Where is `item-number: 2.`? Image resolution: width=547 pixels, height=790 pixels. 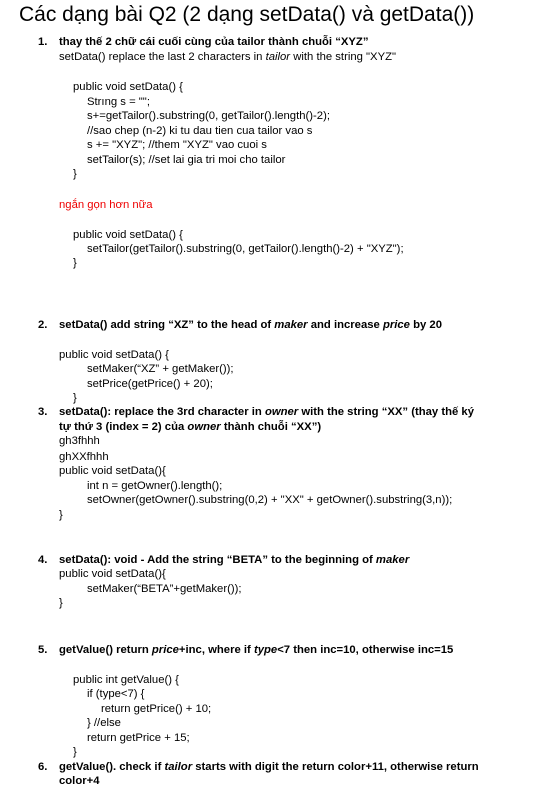 item-number: 2. is located at coordinates (43, 325).